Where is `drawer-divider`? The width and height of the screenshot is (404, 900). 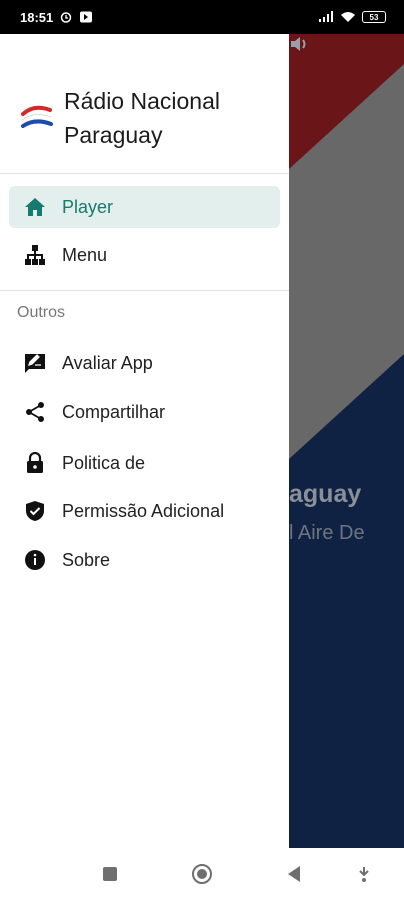 drawer-divider is located at coordinates (144, 290).